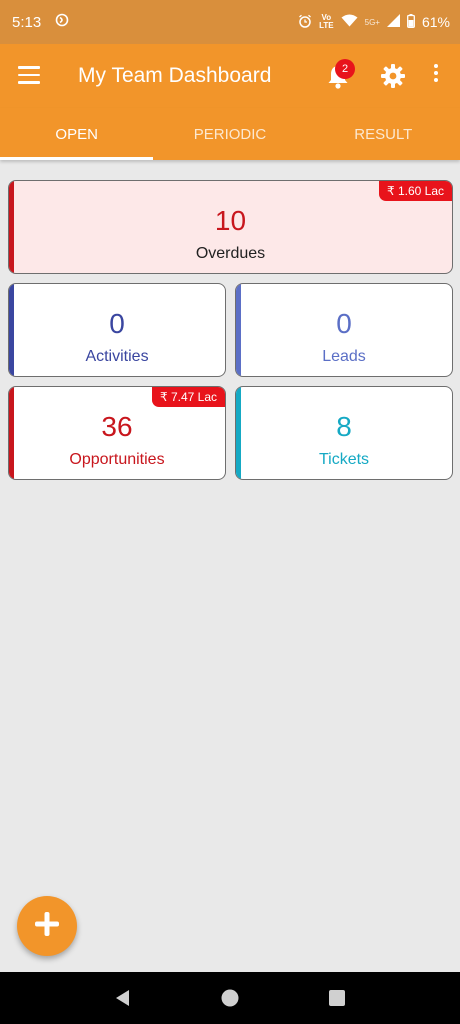  I want to click on network-label: Vo LTE, so click(326, 22).